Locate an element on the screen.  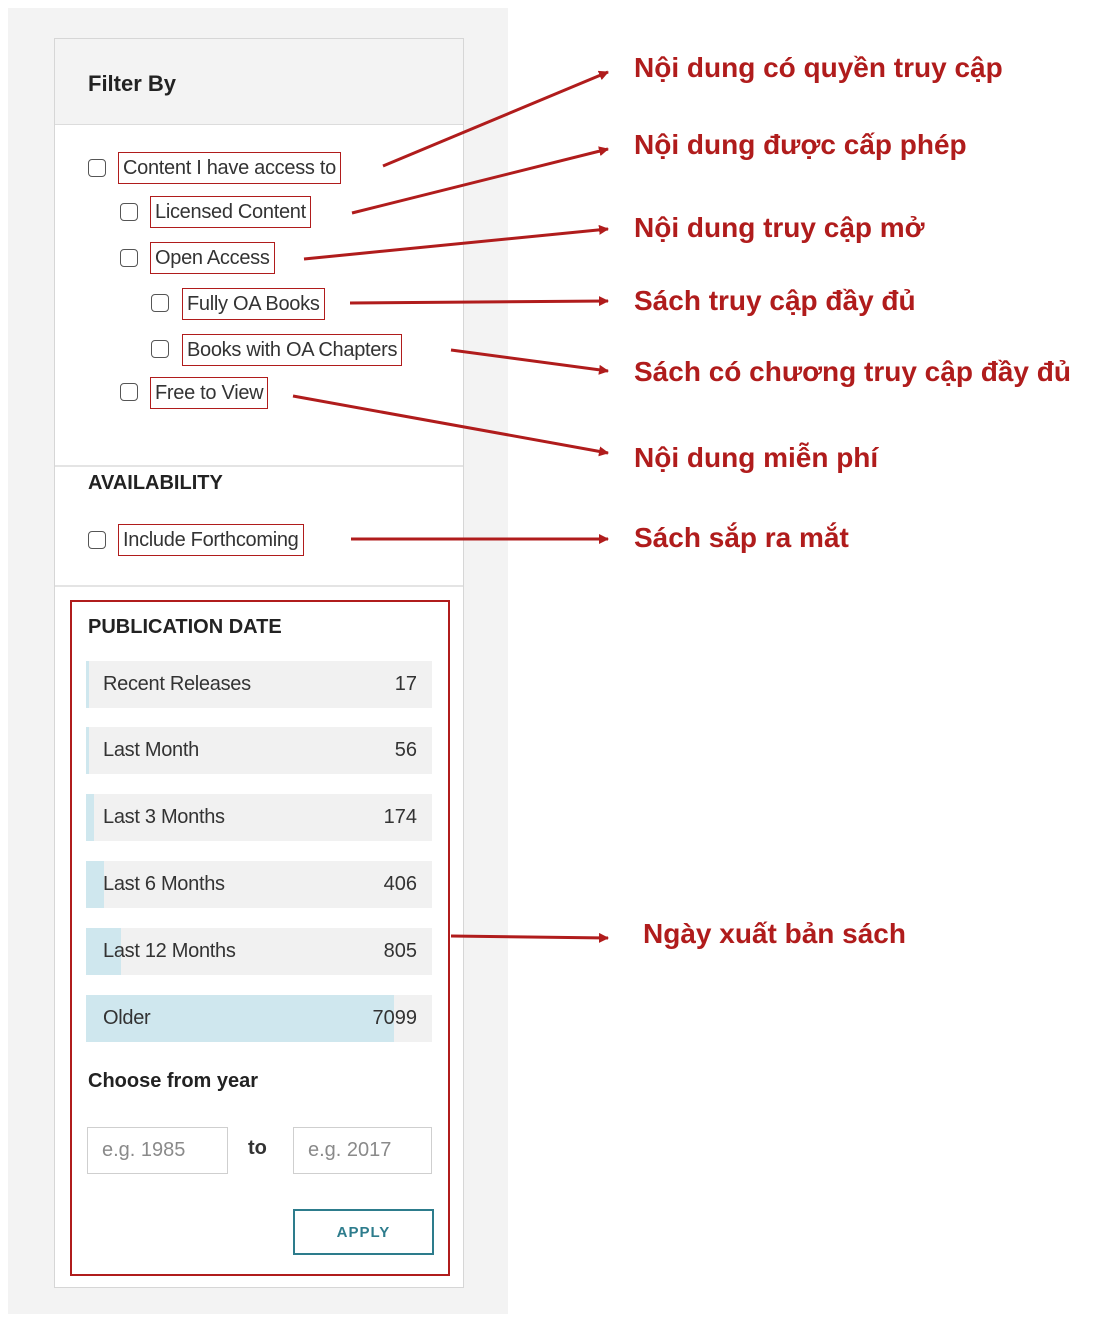
annotation-licensed-content: Nội dung được cấp phép is located at coordinates (800, 144).